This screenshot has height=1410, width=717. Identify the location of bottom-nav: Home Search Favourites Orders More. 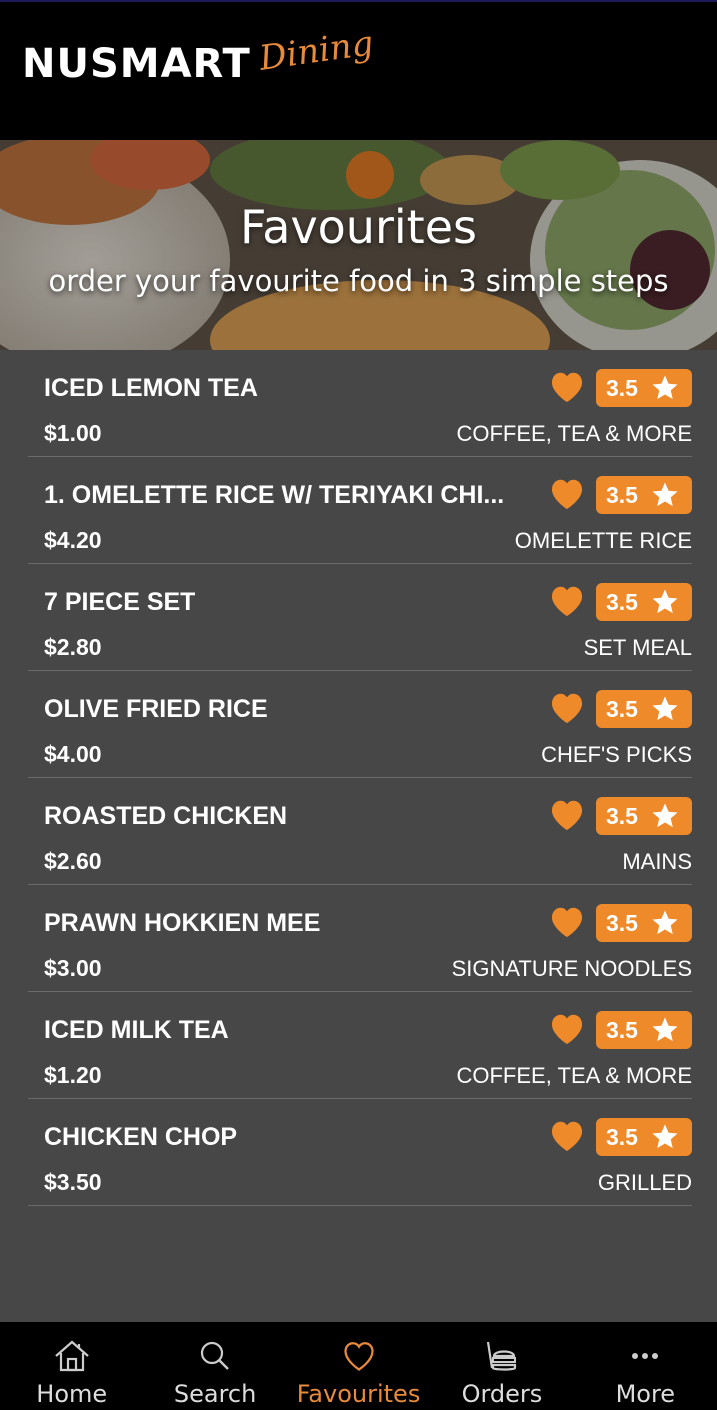
(358, 1366).